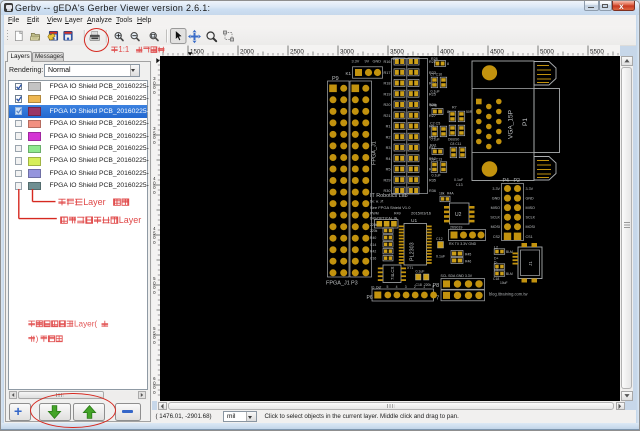 The image size is (640, 431). Describe the element at coordinates (496, 248) in the screenshot. I see `svg-text: L2` at that location.